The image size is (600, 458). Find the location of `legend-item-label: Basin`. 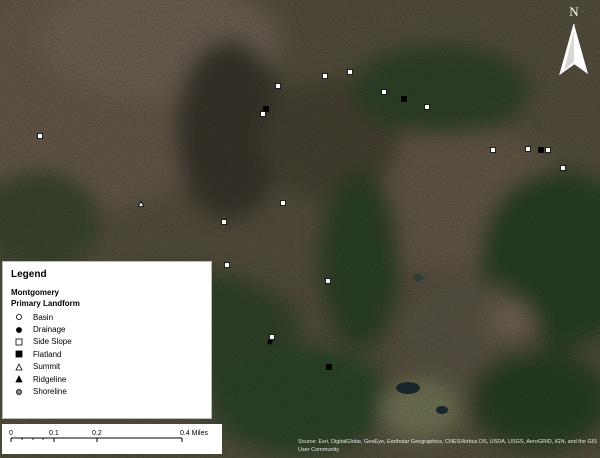

legend-item-label: Basin is located at coordinates (43, 317).